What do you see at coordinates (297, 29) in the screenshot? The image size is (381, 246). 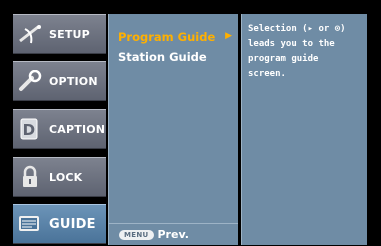 I see `help-text-line: Selection (▸ or ⊙)` at bounding box center [297, 29].